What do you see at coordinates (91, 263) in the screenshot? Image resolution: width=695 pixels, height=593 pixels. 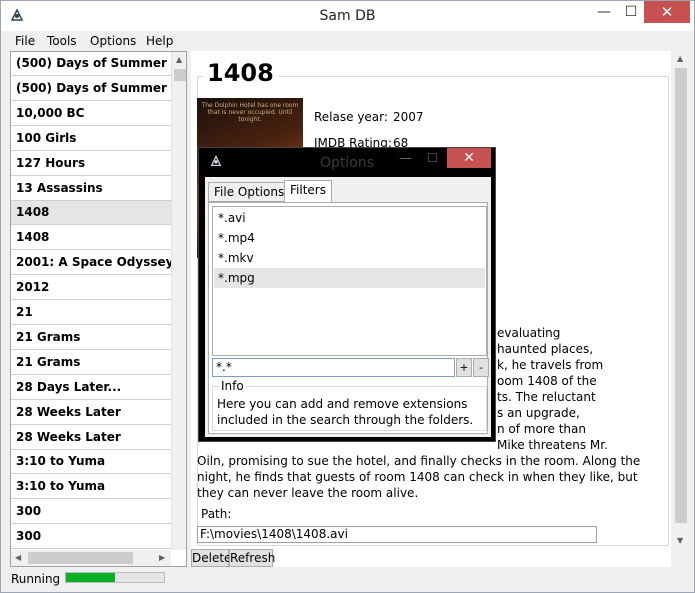 I see `movie-list-item: 2001: A Space Odyssey` at bounding box center [91, 263].